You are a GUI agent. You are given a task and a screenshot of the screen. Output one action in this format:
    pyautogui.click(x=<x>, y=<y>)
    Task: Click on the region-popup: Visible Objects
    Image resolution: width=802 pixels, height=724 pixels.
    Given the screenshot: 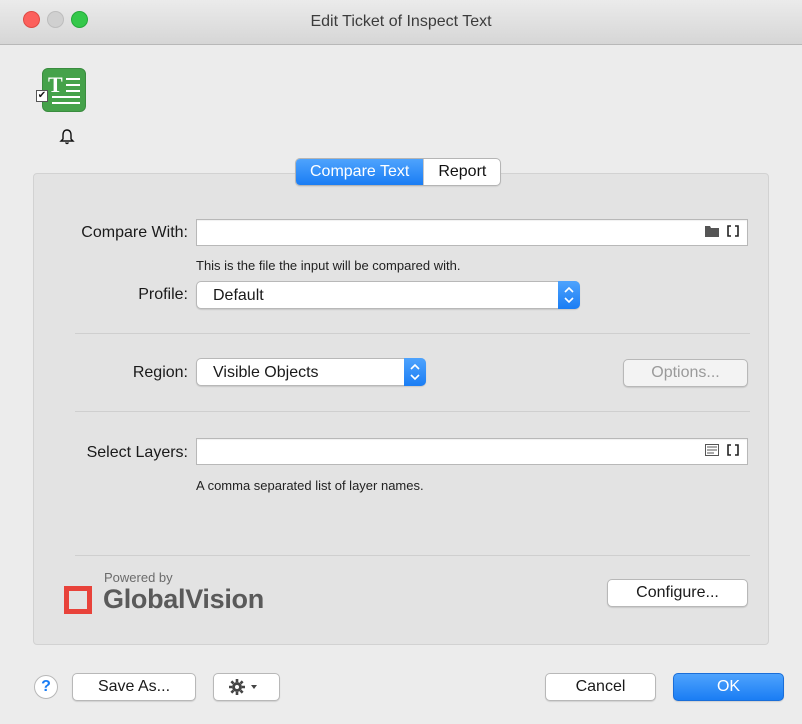 What is the action you would take?
    pyautogui.click(x=311, y=372)
    